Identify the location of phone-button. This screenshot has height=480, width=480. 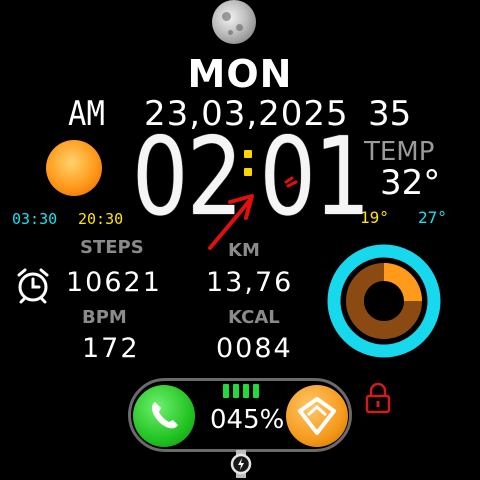
(164, 416).